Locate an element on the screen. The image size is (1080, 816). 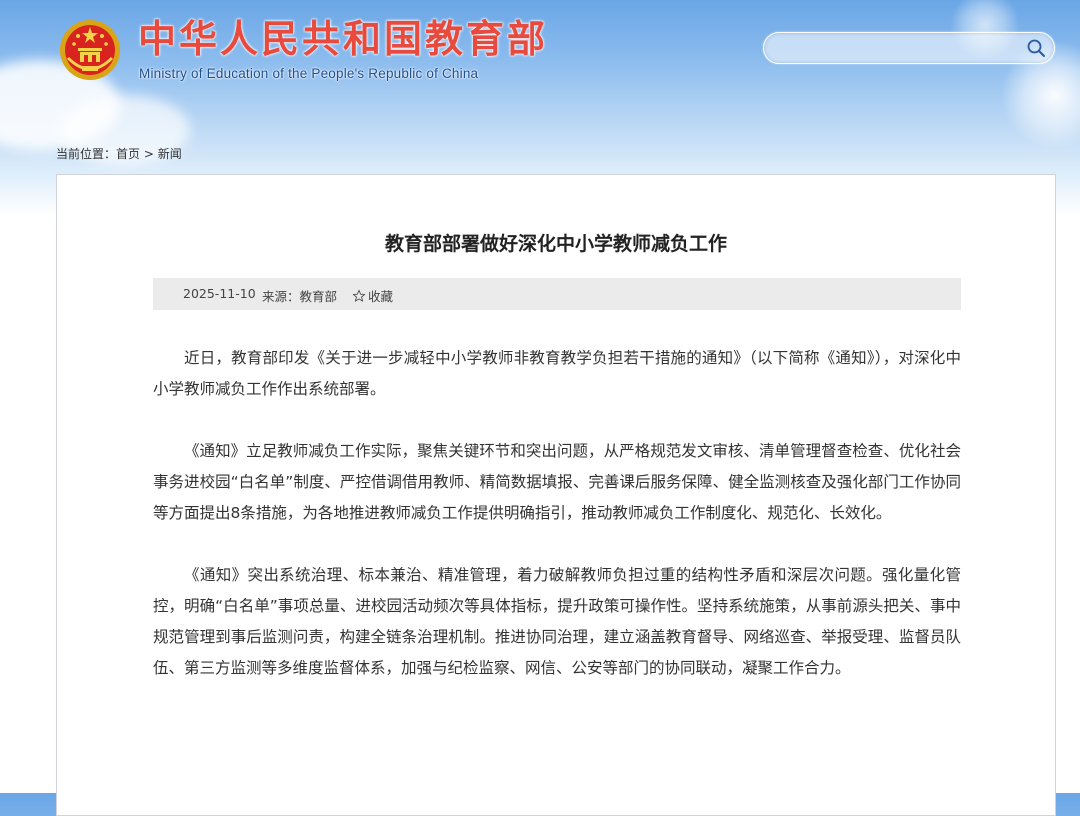
favorite-label: 收藏 is located at coordinates (381, 296).